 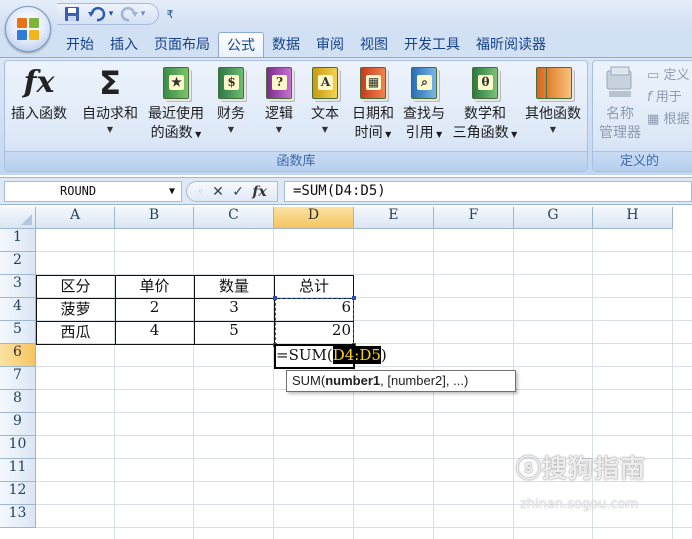 What do you see at coordinates (18, 493) in the screenshot?
I see `row-header: 12` at bounding box center [18, 493].